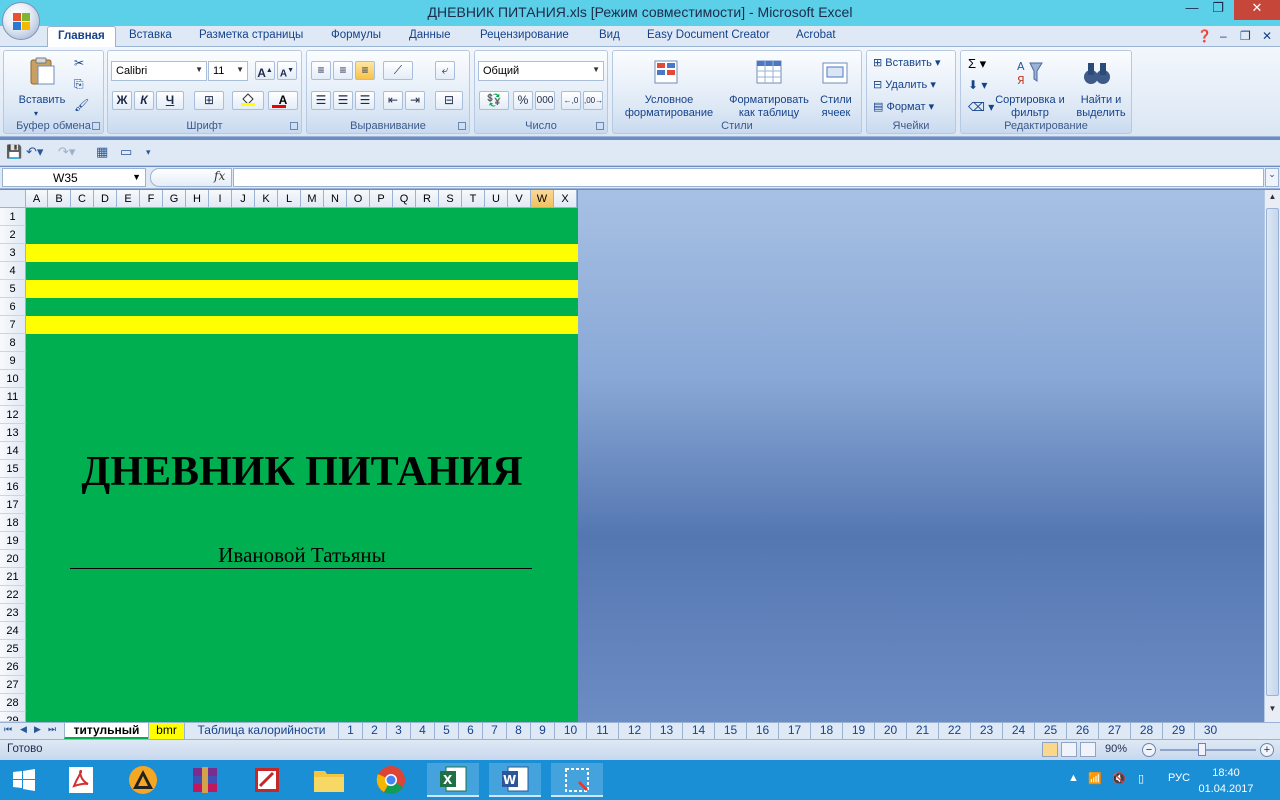 Image resolution: width=1280 pixels, height=800 pixels. Describe the element at coordinates (1257, 10) in the screenshot. I see `close-icon: ✕` at that location.